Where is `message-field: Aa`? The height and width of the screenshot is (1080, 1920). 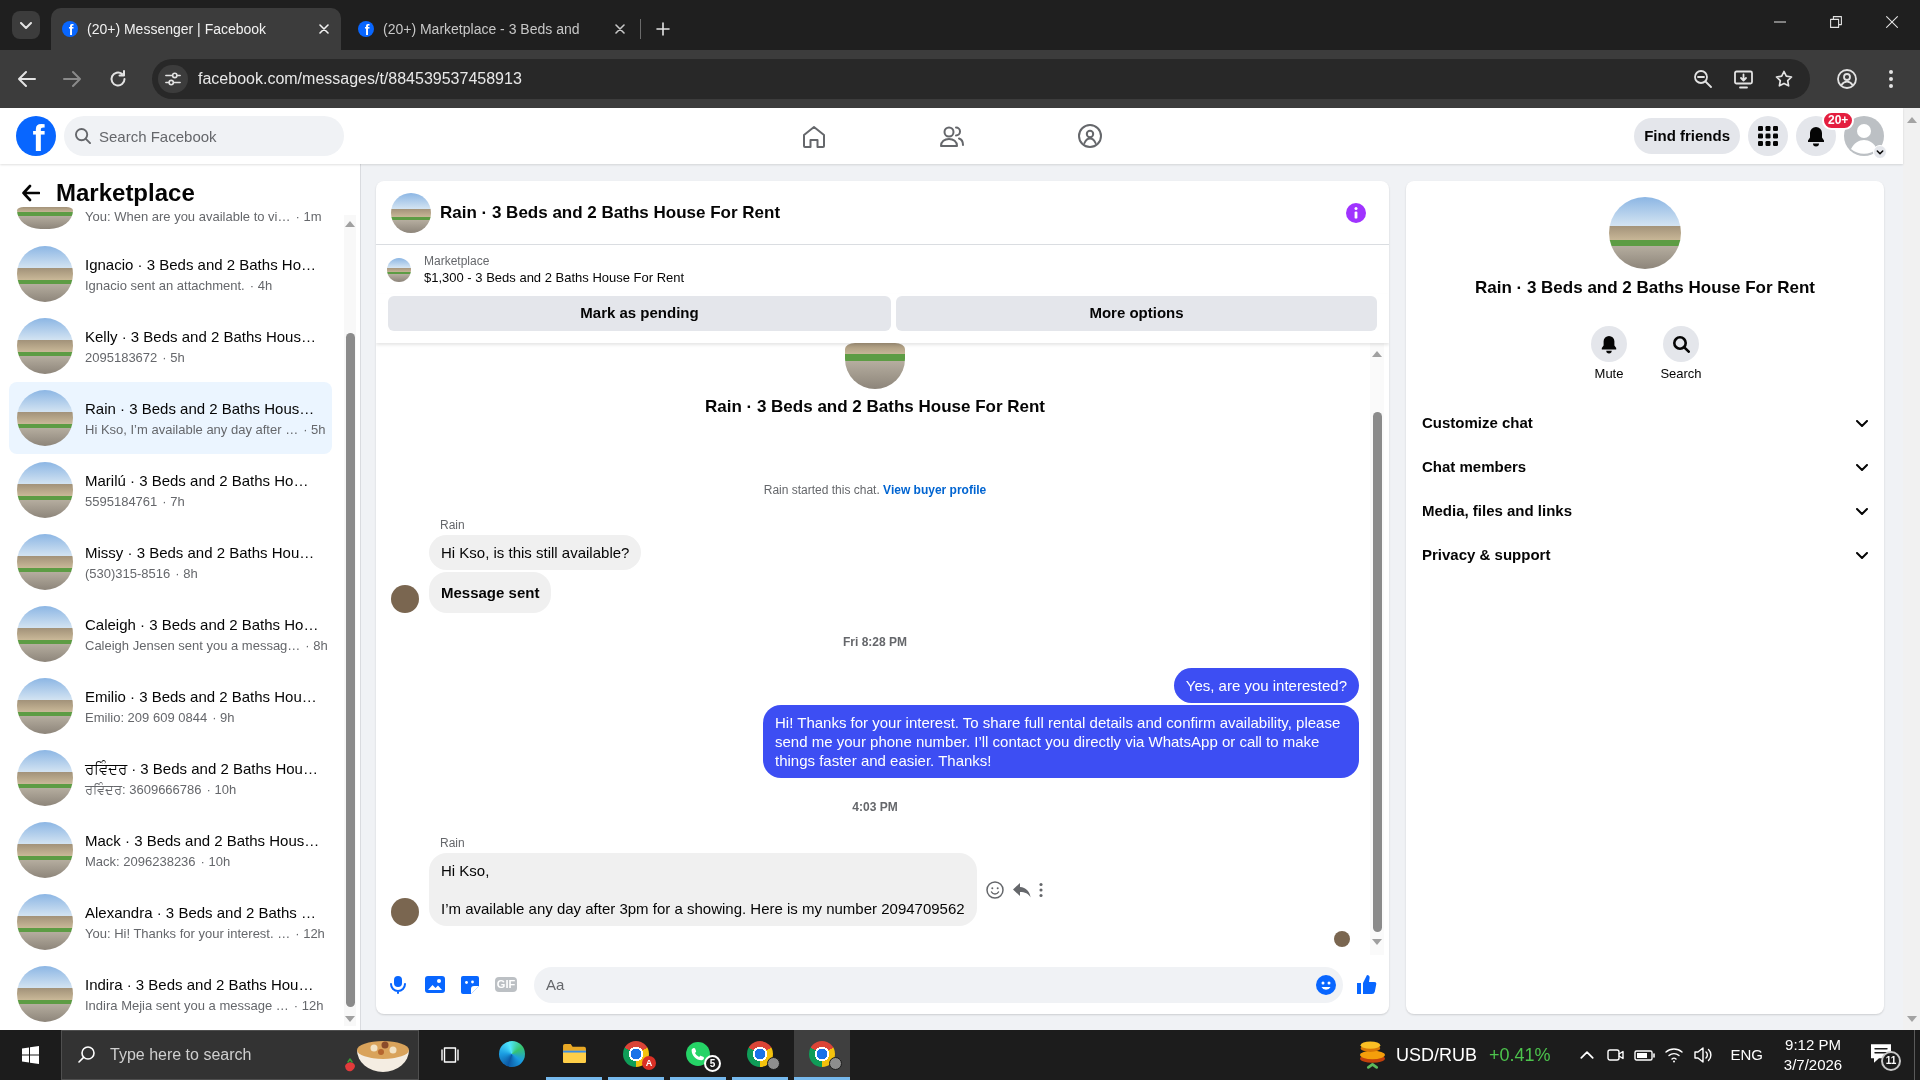 message-field: Aa is located at coordinates (938, 984).